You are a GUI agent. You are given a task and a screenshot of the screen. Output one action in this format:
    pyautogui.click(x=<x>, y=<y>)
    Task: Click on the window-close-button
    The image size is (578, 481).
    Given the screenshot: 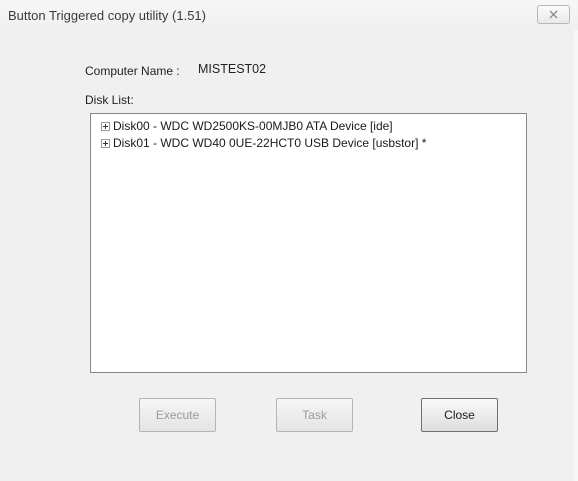 What is the action you would take?
    pyautogui.click(x=553, y=14)
    